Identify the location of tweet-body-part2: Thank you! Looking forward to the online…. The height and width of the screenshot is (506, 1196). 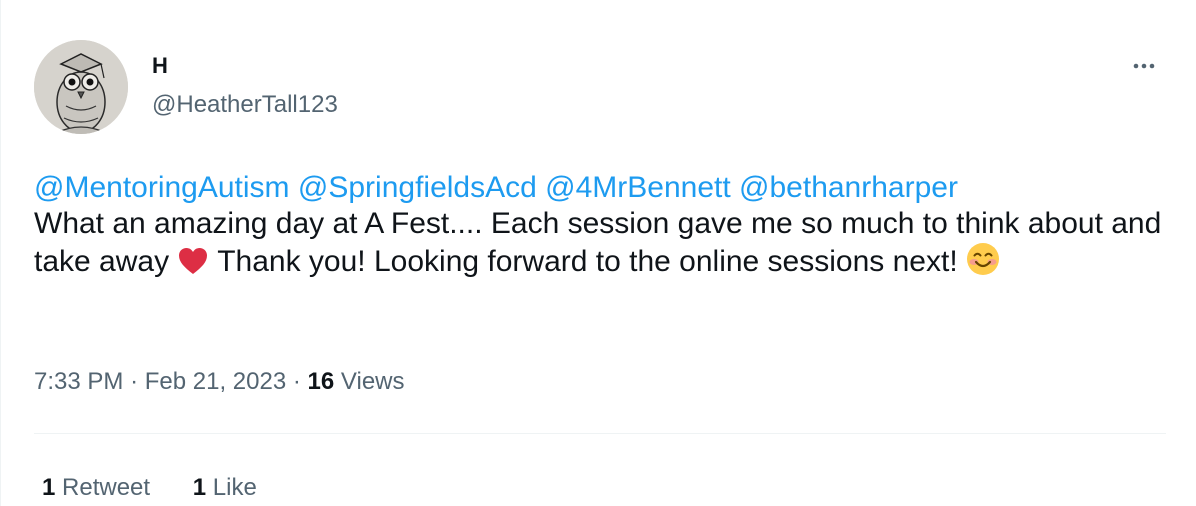
(587, 261).